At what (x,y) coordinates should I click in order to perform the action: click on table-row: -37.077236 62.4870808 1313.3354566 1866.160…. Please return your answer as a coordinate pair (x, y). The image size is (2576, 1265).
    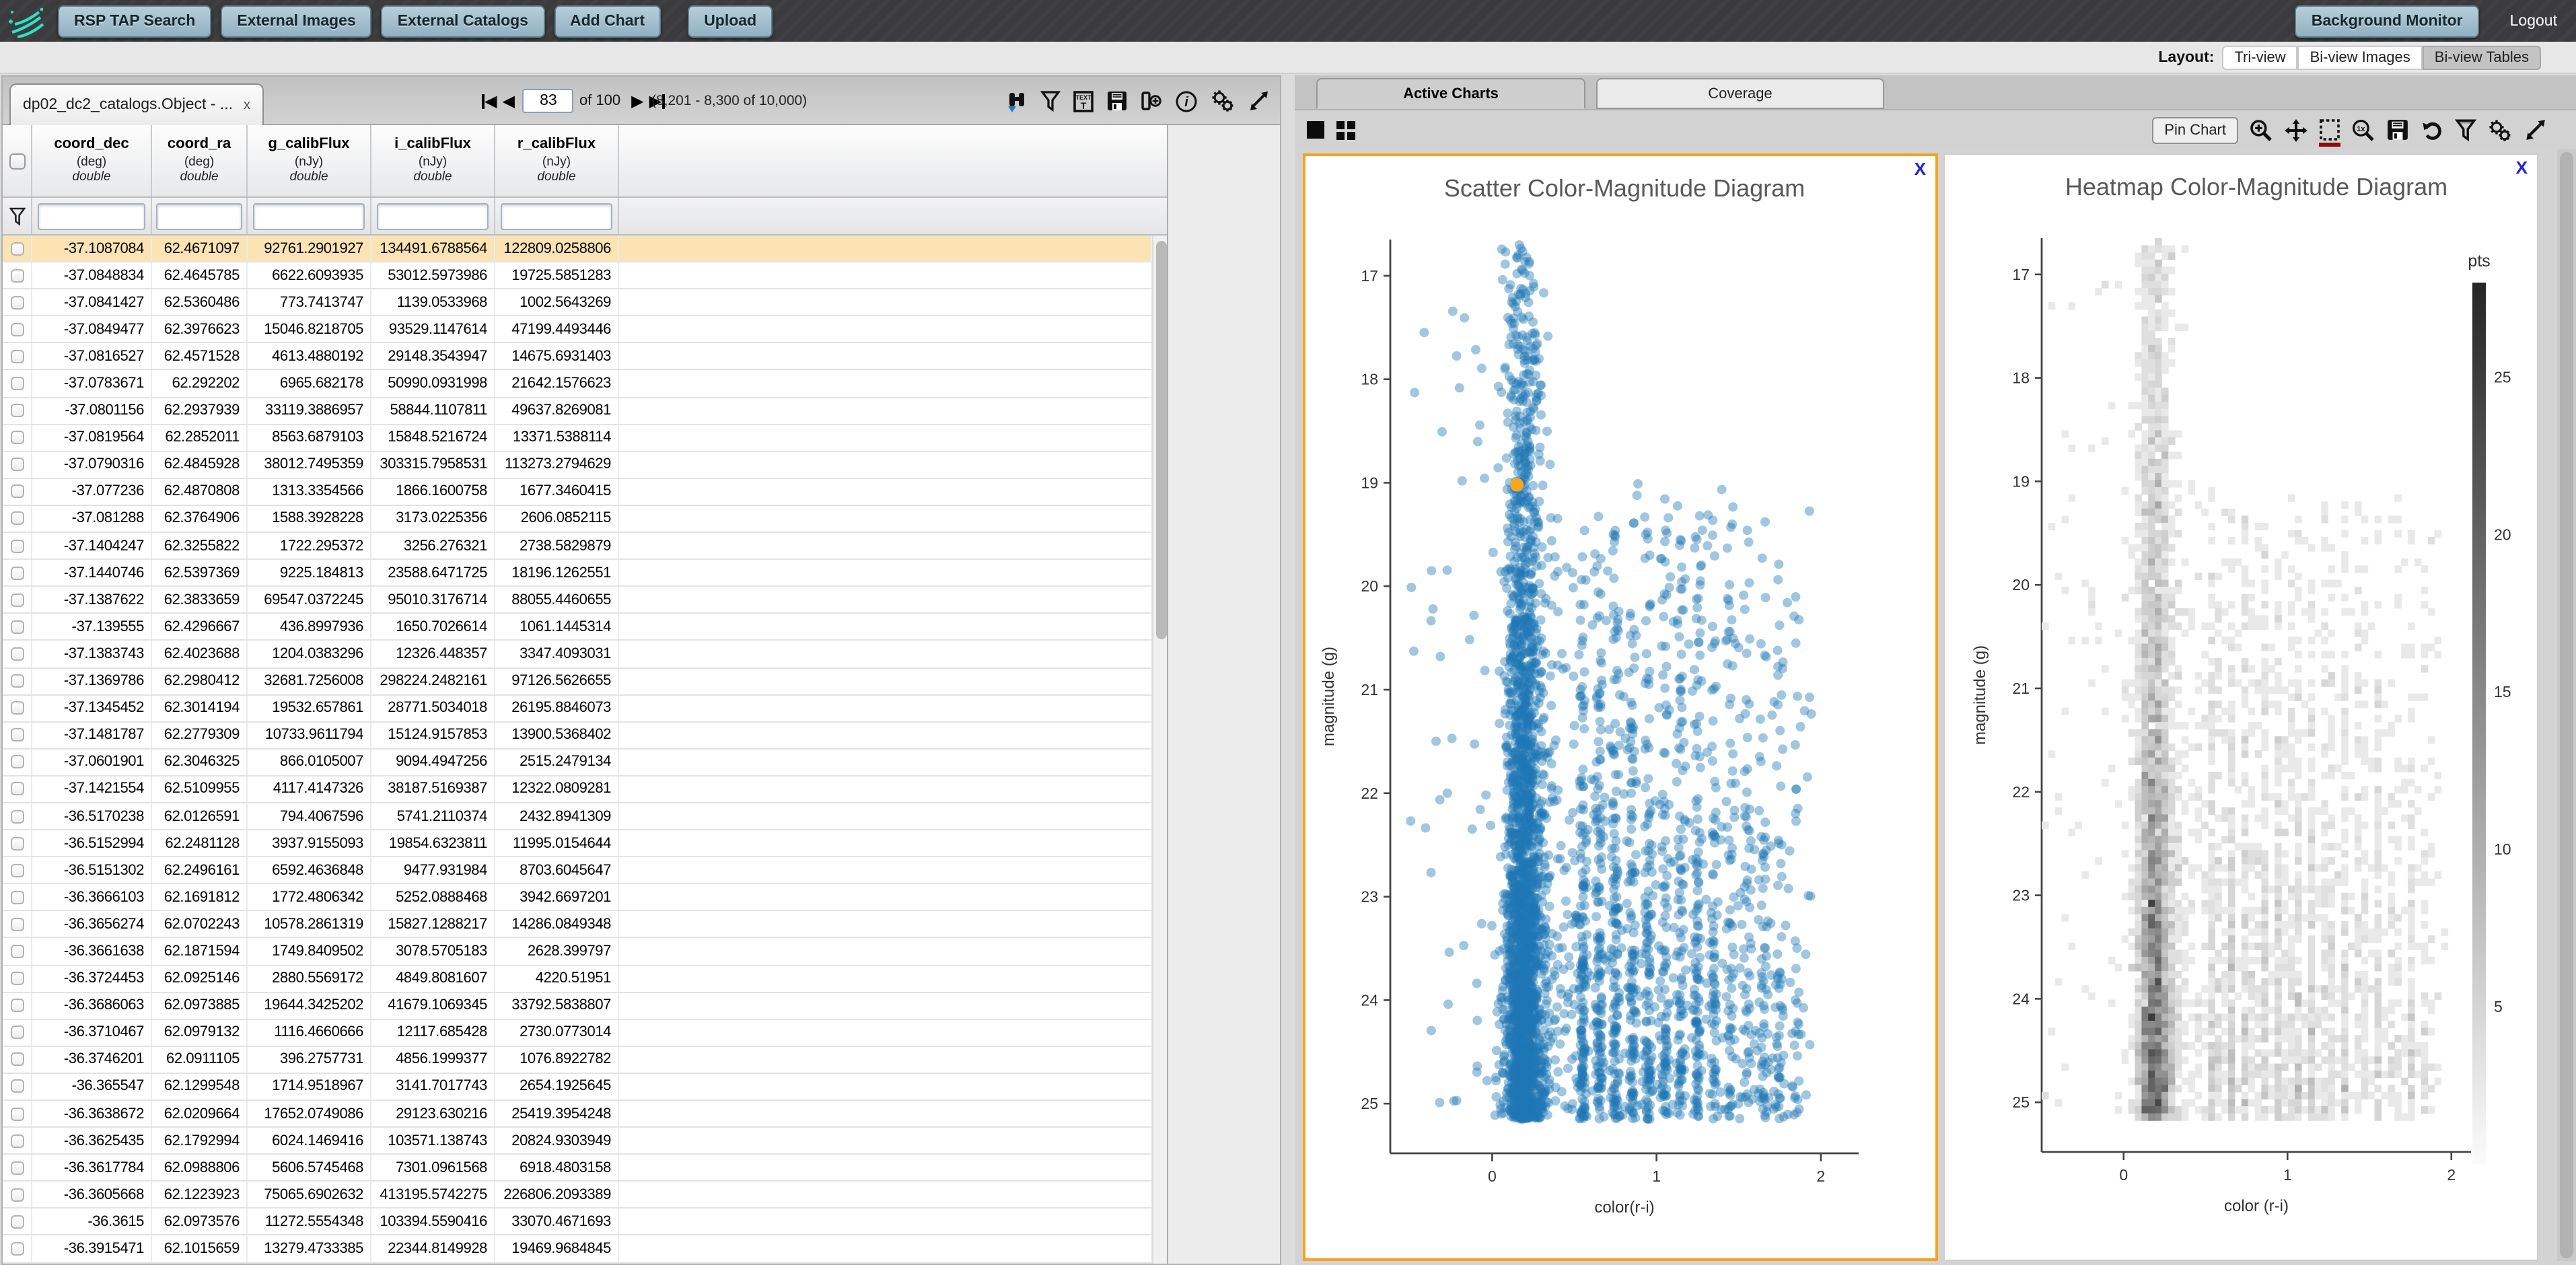
    Looking at the image, I should click on (577, 492).